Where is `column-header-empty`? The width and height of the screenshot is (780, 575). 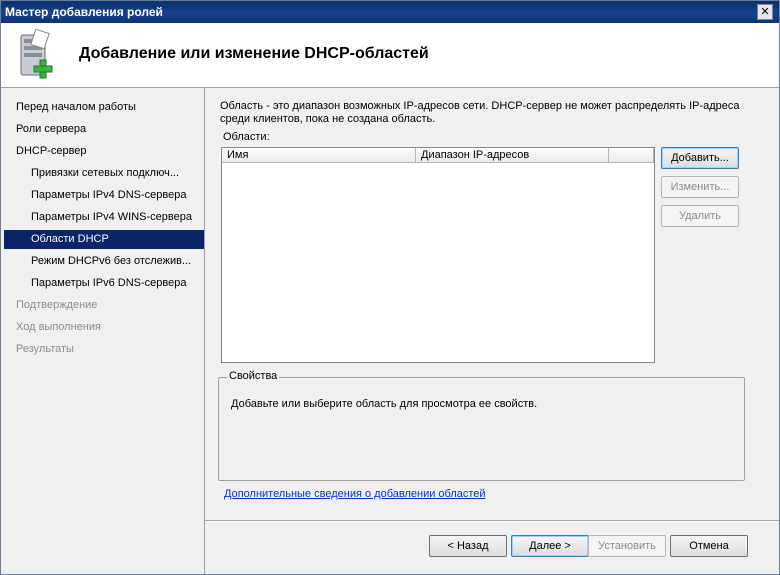 column-header-empty is located at coordinates (631, 155).